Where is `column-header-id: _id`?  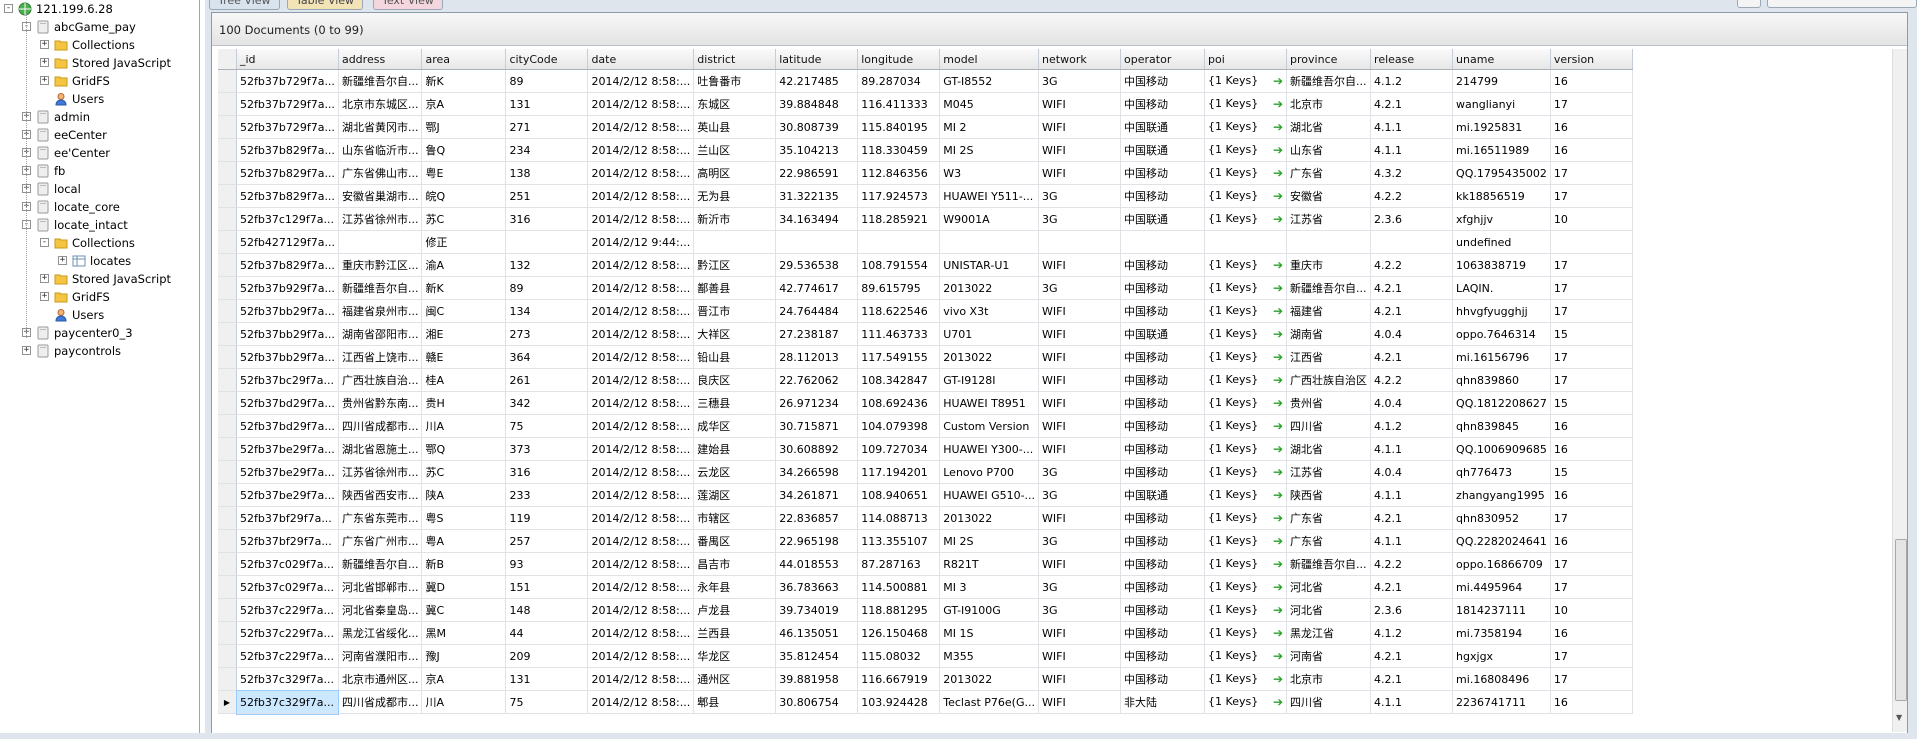
column-header-id: _id is located at coordinates (287, 59).